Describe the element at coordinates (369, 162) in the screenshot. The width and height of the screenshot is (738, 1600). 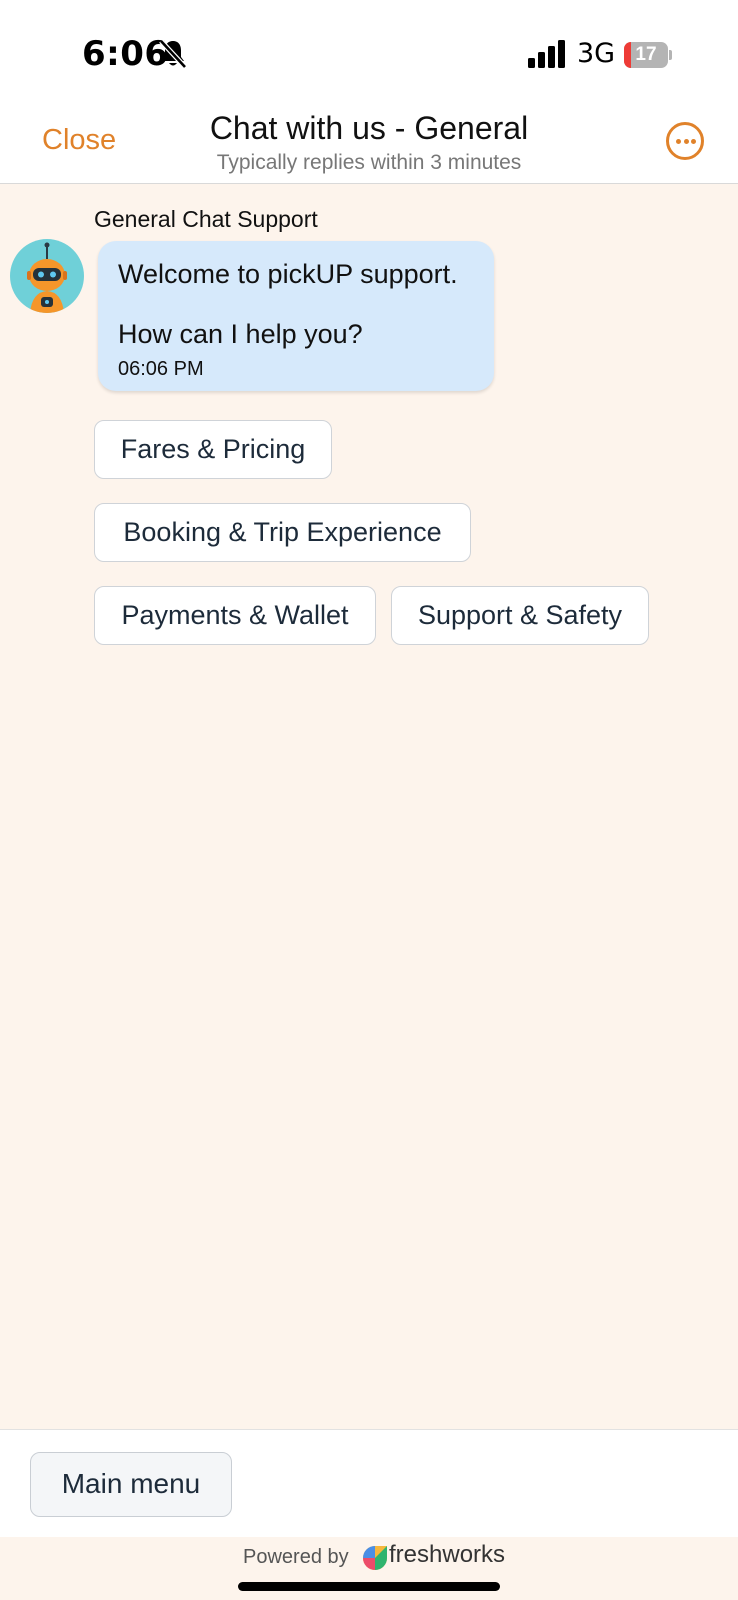
I see `reply-time-subtitle: Typically replies within 3 minutes` at that location.